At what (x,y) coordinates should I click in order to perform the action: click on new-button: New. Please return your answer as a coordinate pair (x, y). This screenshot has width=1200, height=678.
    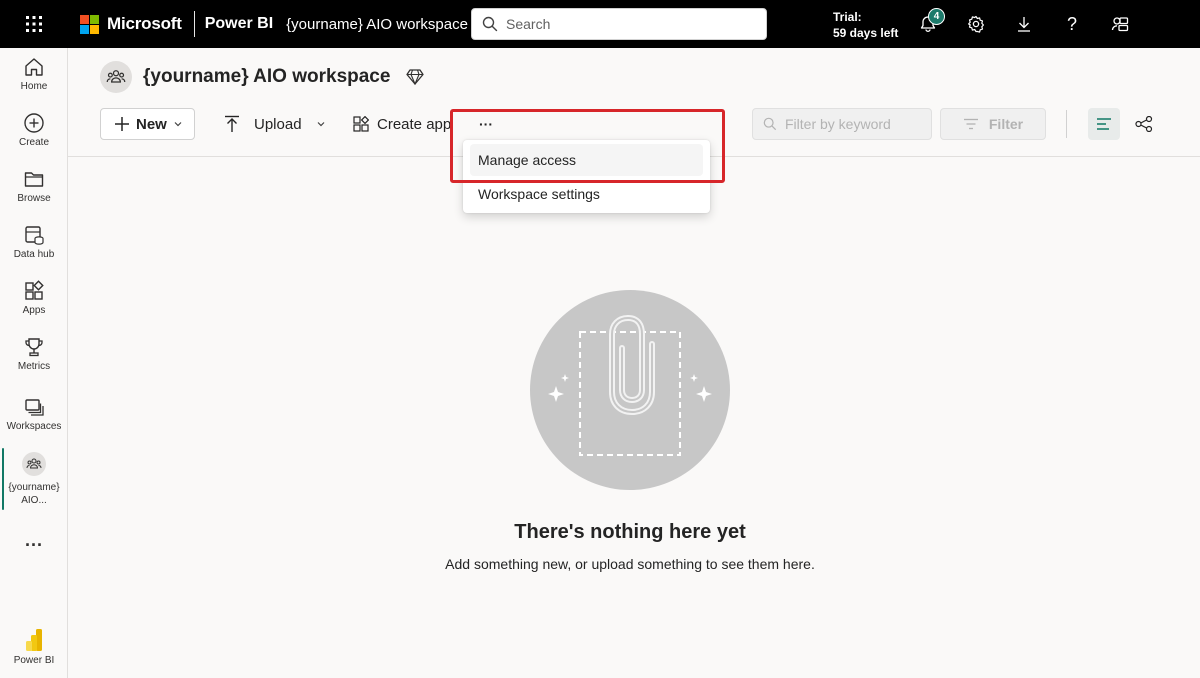
    Looking at the image, I should click on (147, 124).